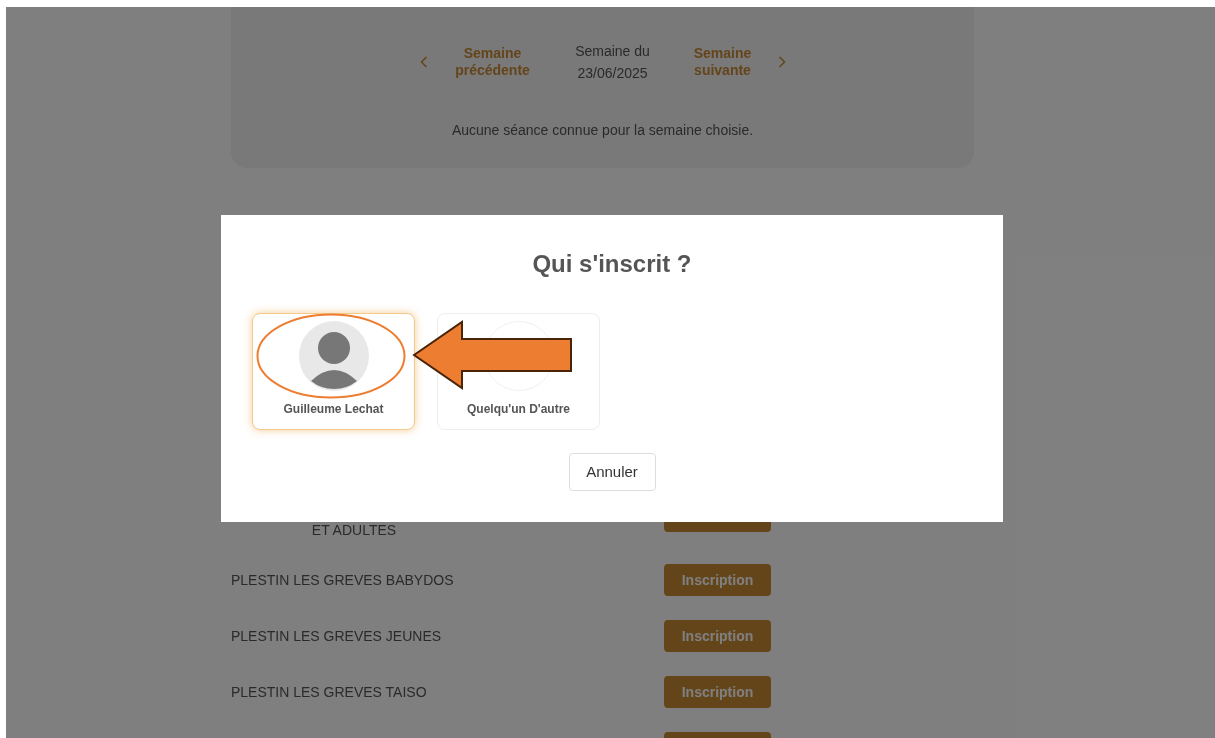  Describe the element at coordinates (329, 692) in the screenshot. I see `category-name: PLESTIN LES GREVES TAISO` at that location.